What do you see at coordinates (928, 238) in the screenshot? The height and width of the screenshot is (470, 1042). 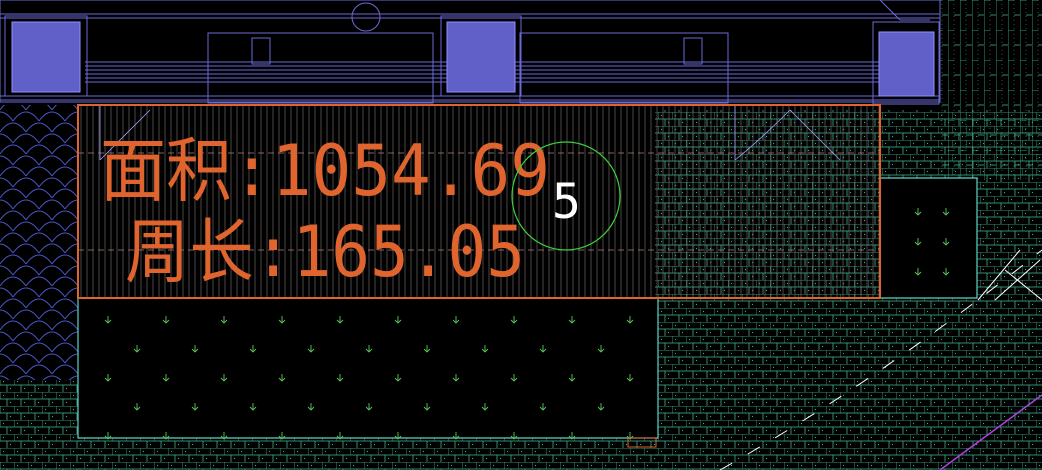 I see `lawn-area-right` at bounding box center [928, 238].